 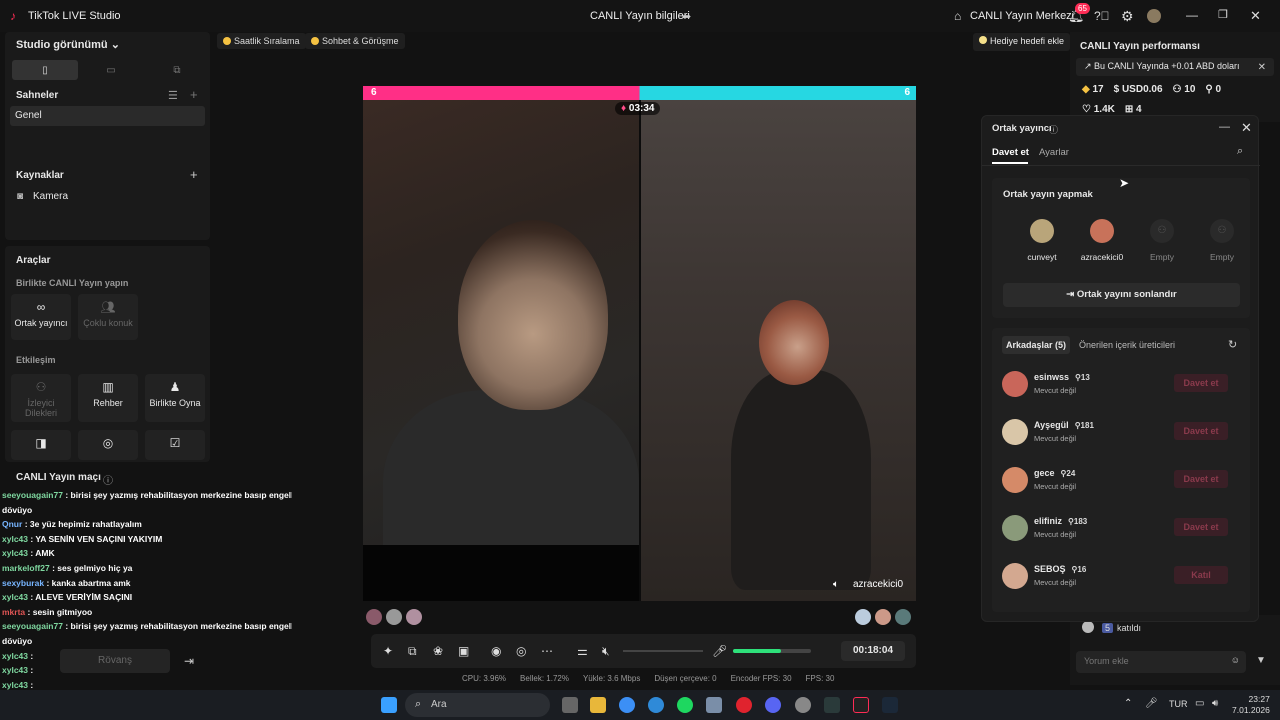 I want to click on network-icon: ▭, so click(x=1199, y=703).